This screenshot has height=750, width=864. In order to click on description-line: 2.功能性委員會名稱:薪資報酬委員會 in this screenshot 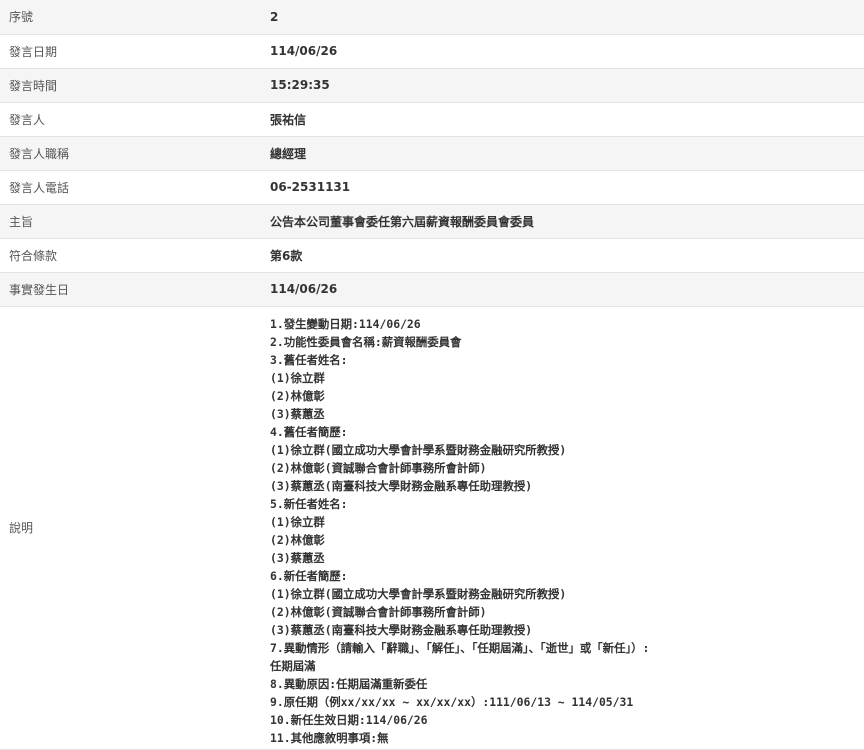, I will do `click(366, 341)`.